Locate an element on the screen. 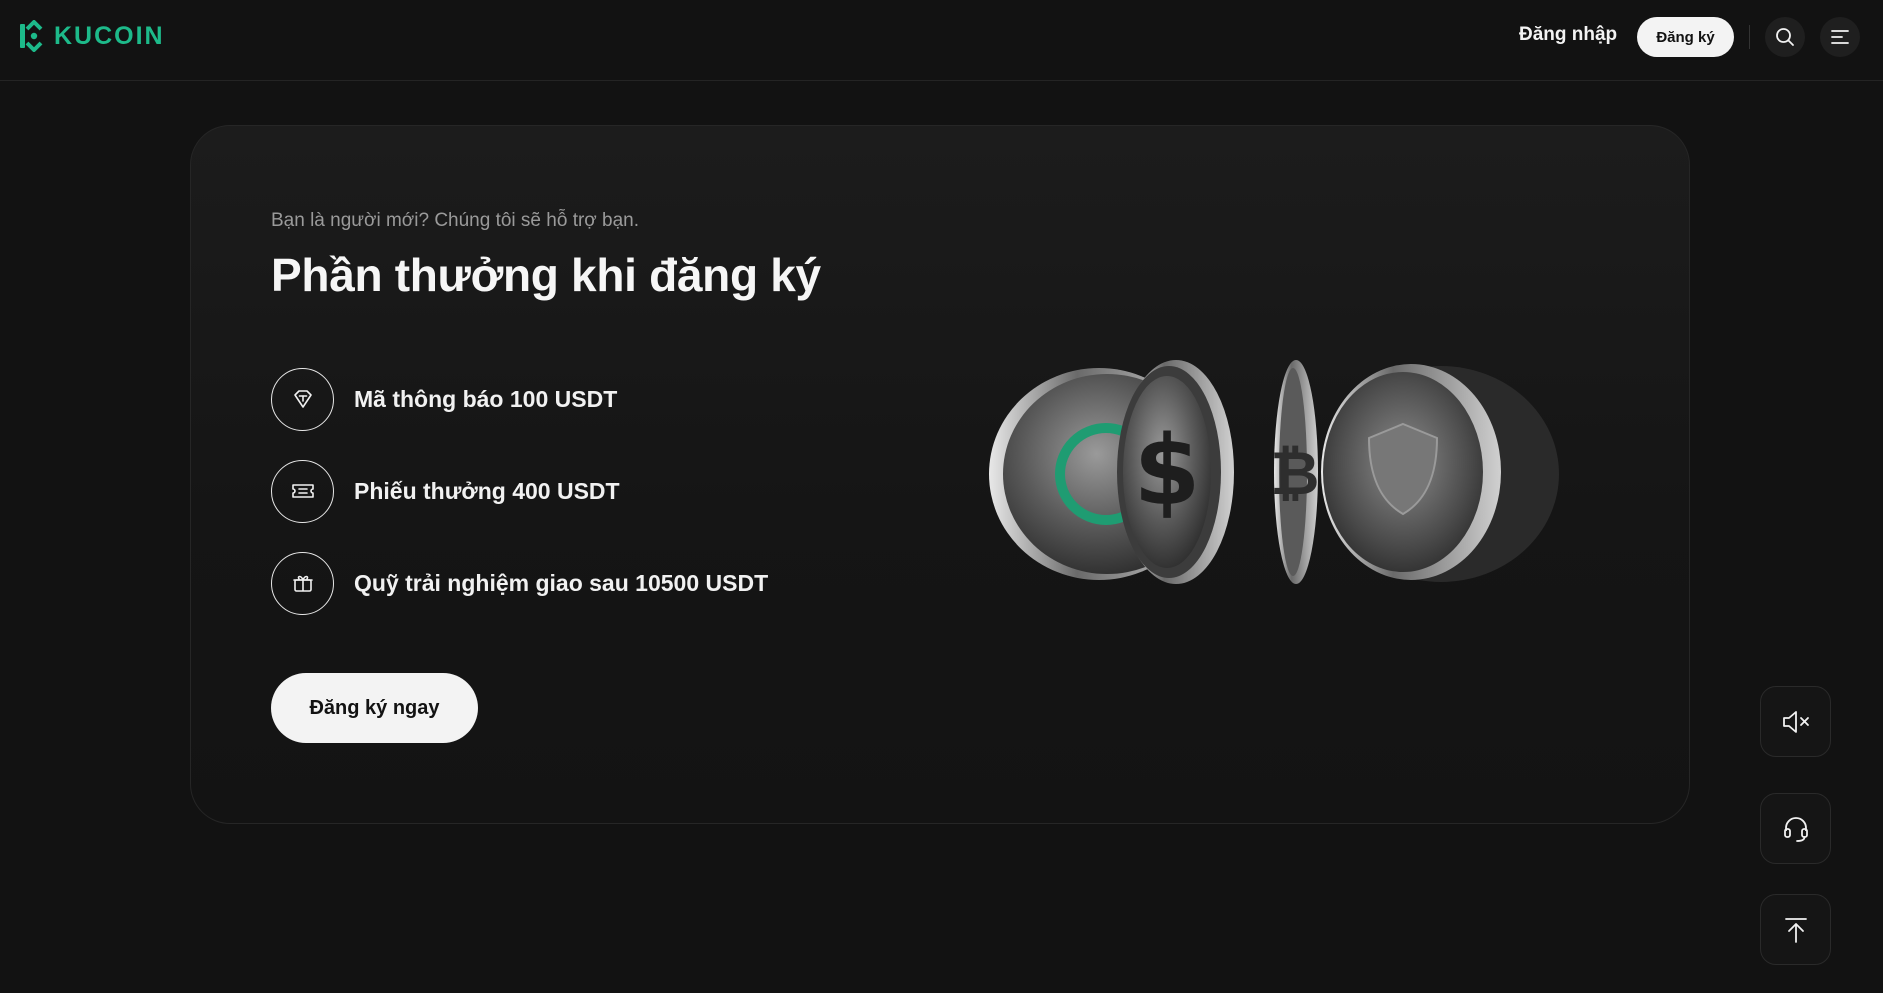  signup-now-button: Đăng ký ngay is located at coordinates (374, 708).